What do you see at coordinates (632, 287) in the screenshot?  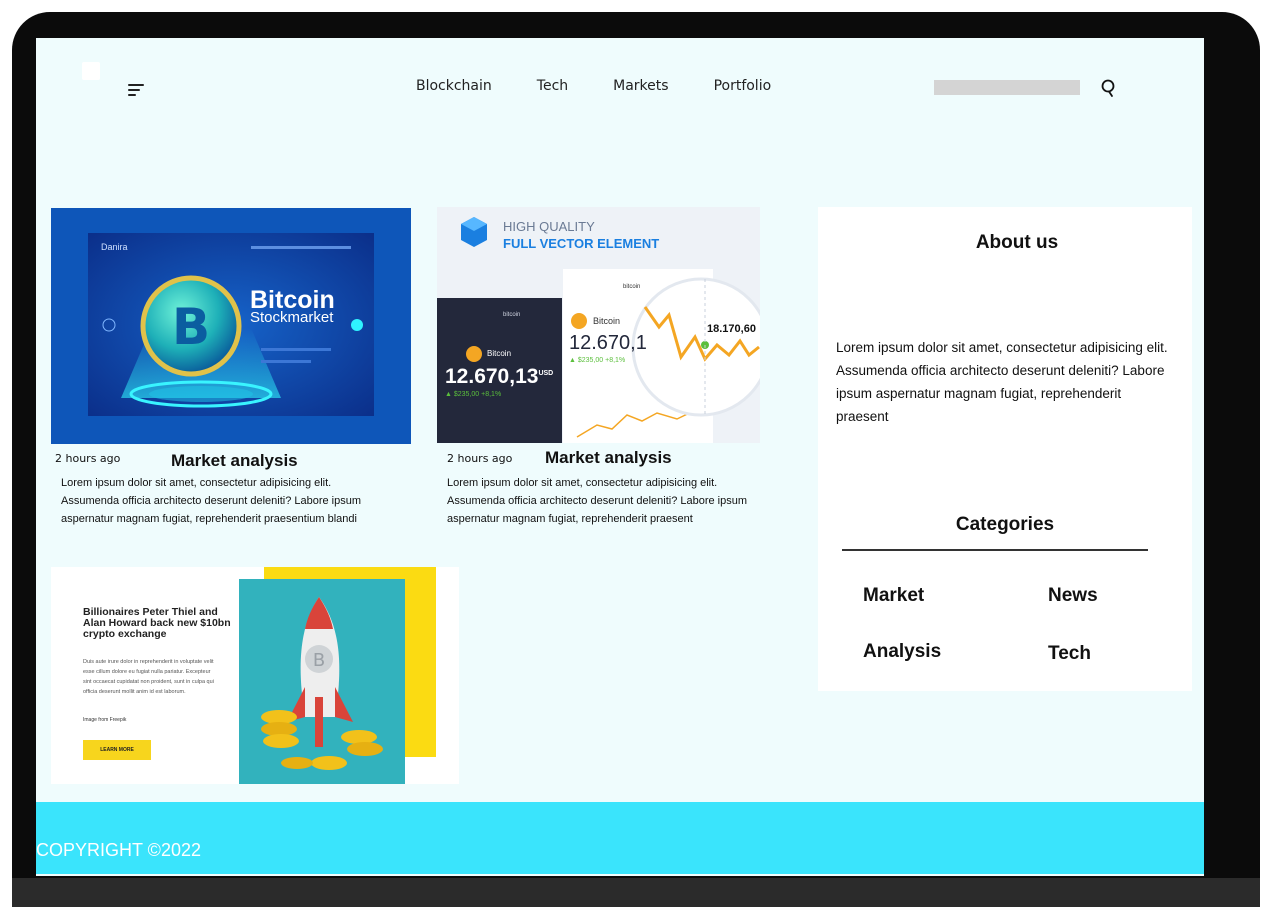 I see `app-name-light: bitcoin` at bounding box center [632, 287].